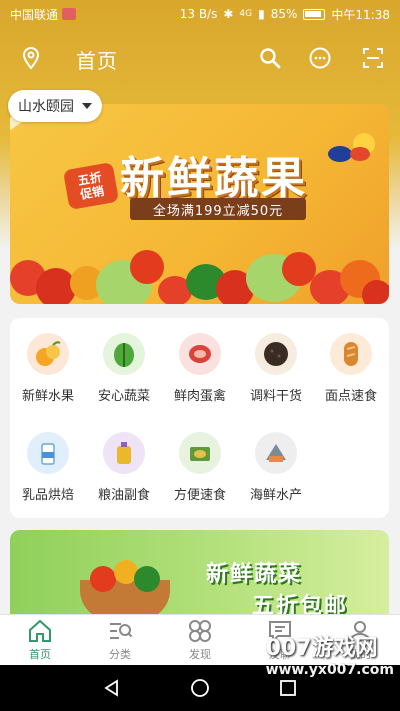 The height and width of the screenshot is (711, 400). What do you see at coordinates (121, 630) in the screenshot?
I see `category-icon` at bounding box center [121, 630].